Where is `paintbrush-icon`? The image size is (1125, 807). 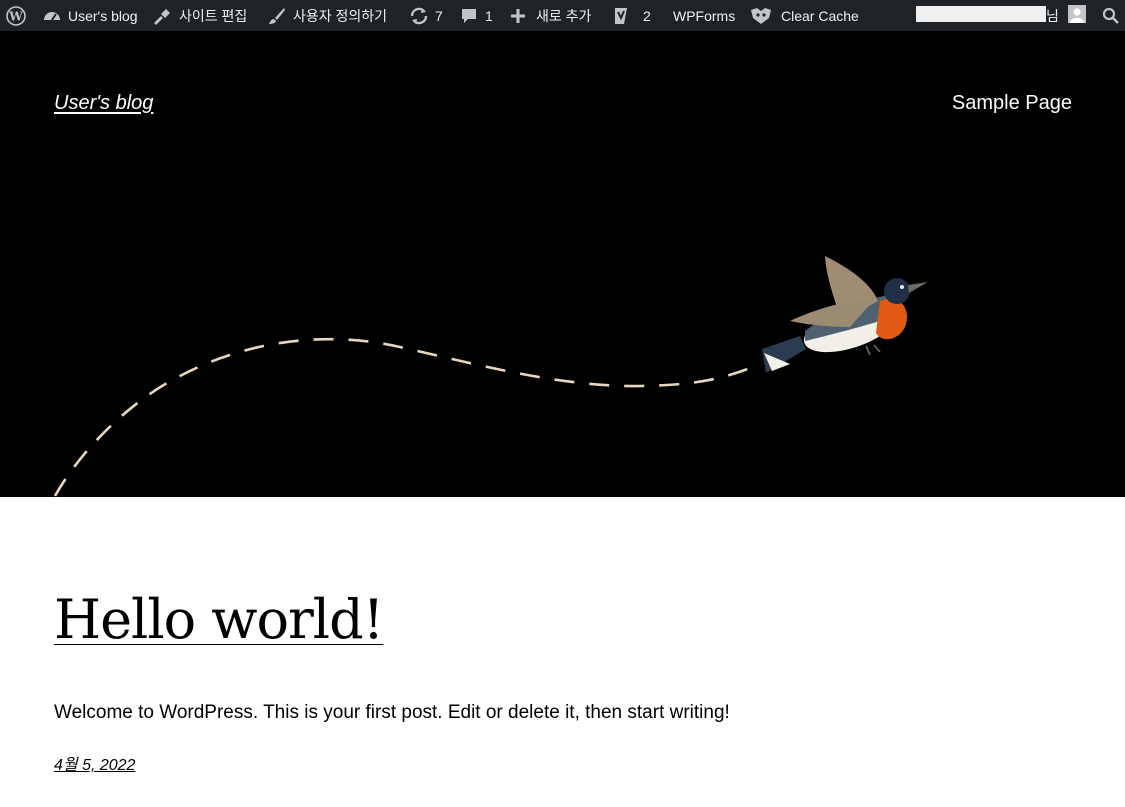
paintbrush-icon is located at coordinates (277, 15).